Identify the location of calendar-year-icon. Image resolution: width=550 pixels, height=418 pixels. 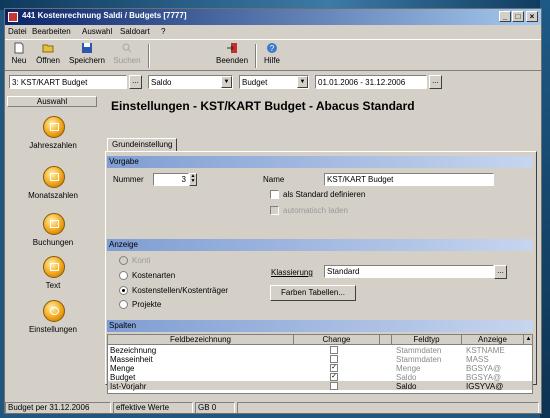
(54, 127).